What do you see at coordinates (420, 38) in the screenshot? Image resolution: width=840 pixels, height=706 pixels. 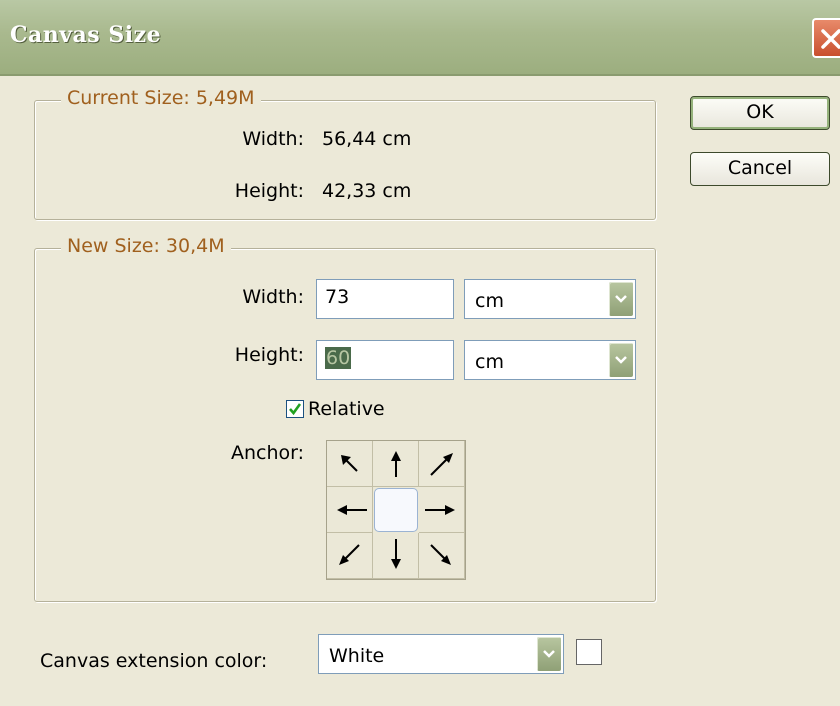 I see `title-bar: Canvas Size` at bounding box center [420, 38].